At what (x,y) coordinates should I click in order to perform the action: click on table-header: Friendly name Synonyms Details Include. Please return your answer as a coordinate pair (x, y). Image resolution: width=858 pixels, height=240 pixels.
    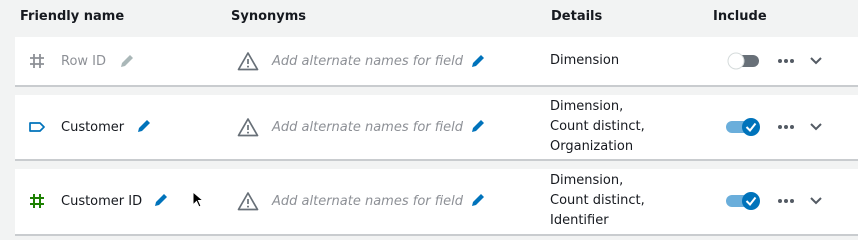
    Looking at the image, I should click on (429, 17).